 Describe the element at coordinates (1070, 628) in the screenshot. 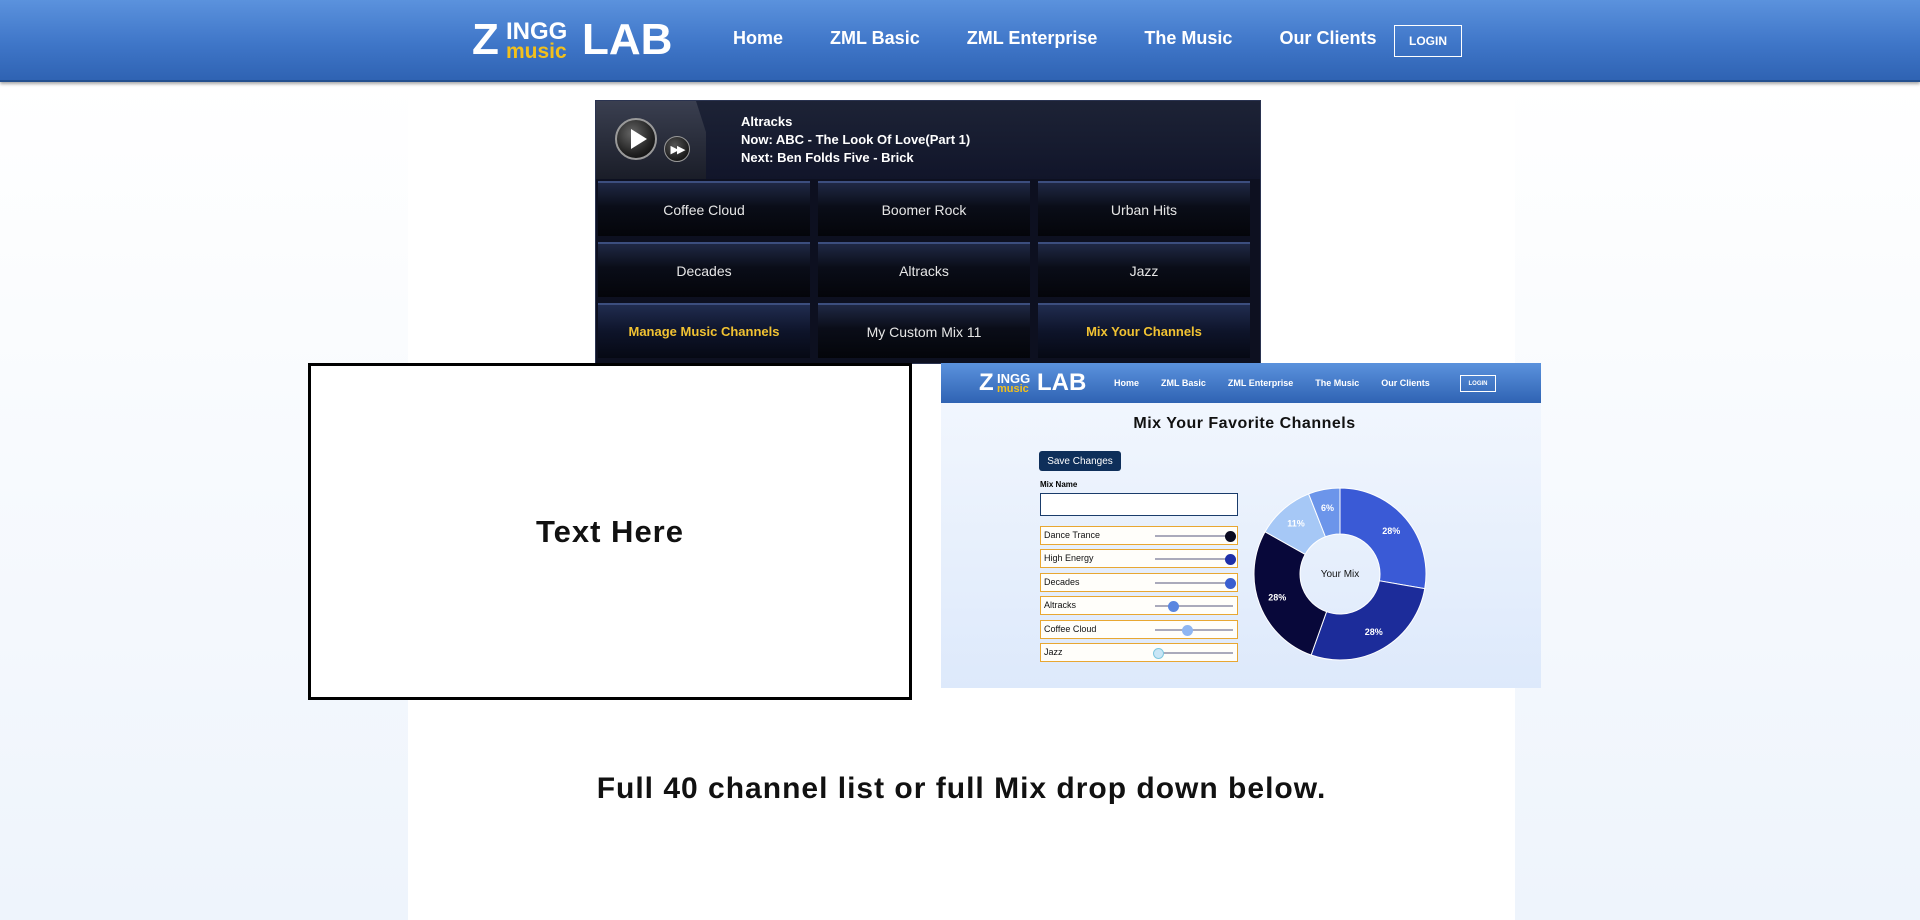

I see `slider-label: Coffee Cloud` at that location.